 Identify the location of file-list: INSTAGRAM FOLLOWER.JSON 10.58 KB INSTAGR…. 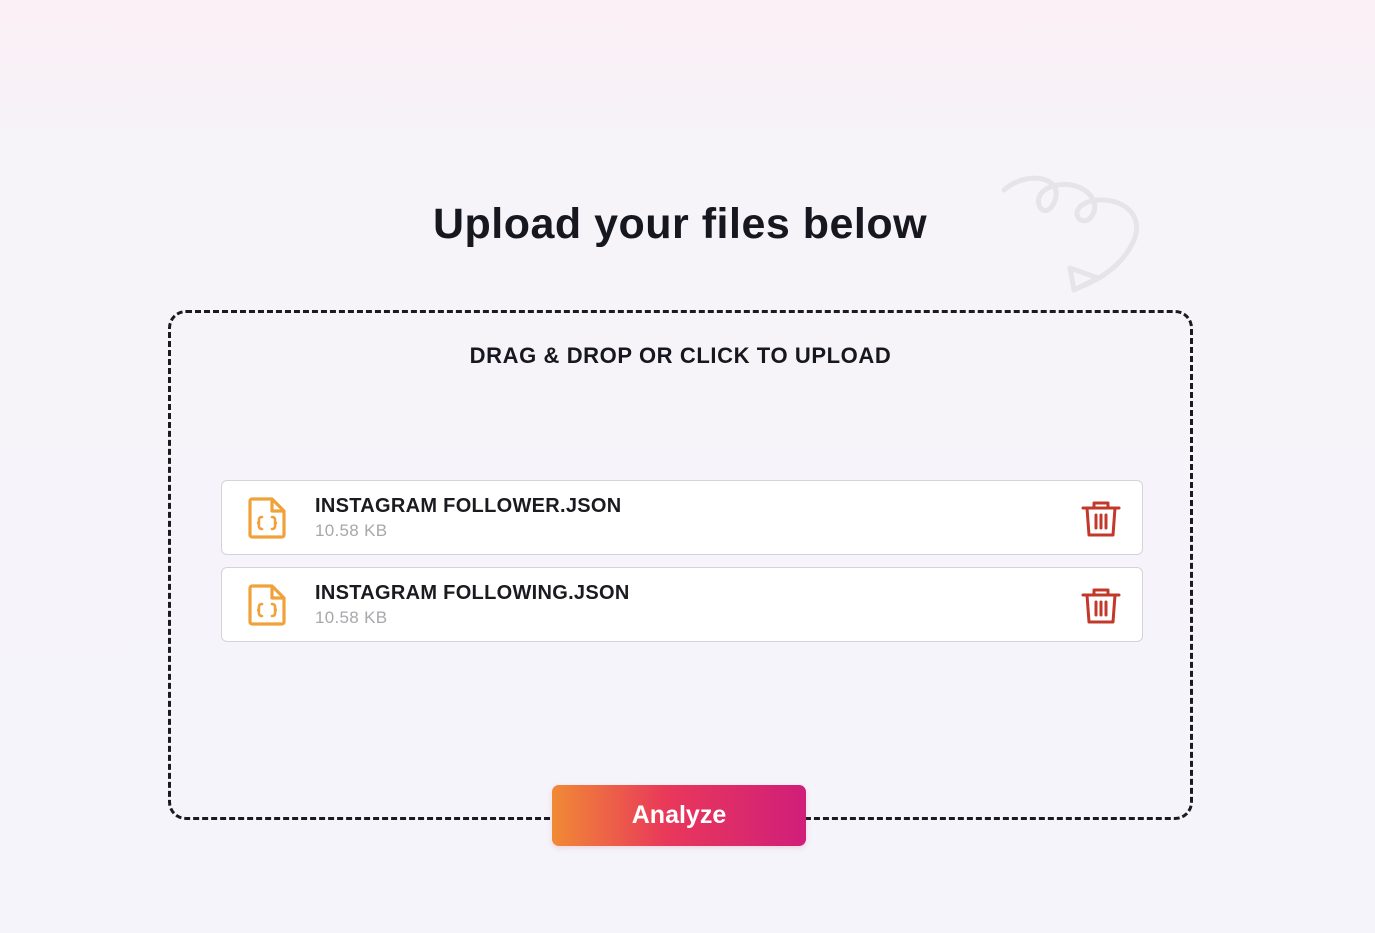
(682, 567).